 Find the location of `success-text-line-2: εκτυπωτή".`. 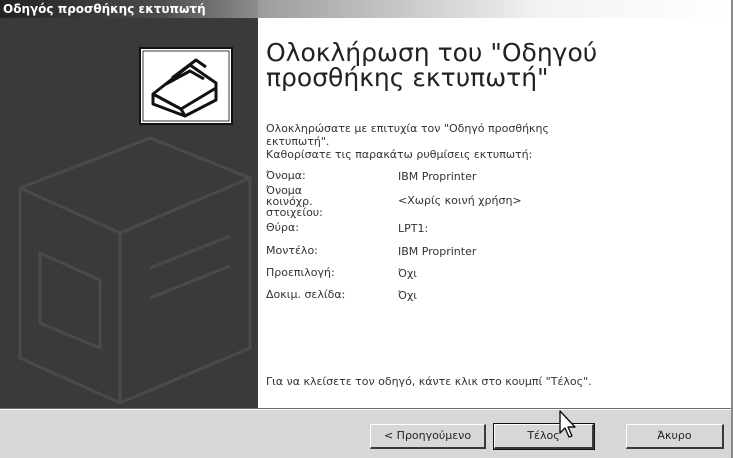

success-text-line-2: εκτυπωτή". is located at coordinates (298, 141).